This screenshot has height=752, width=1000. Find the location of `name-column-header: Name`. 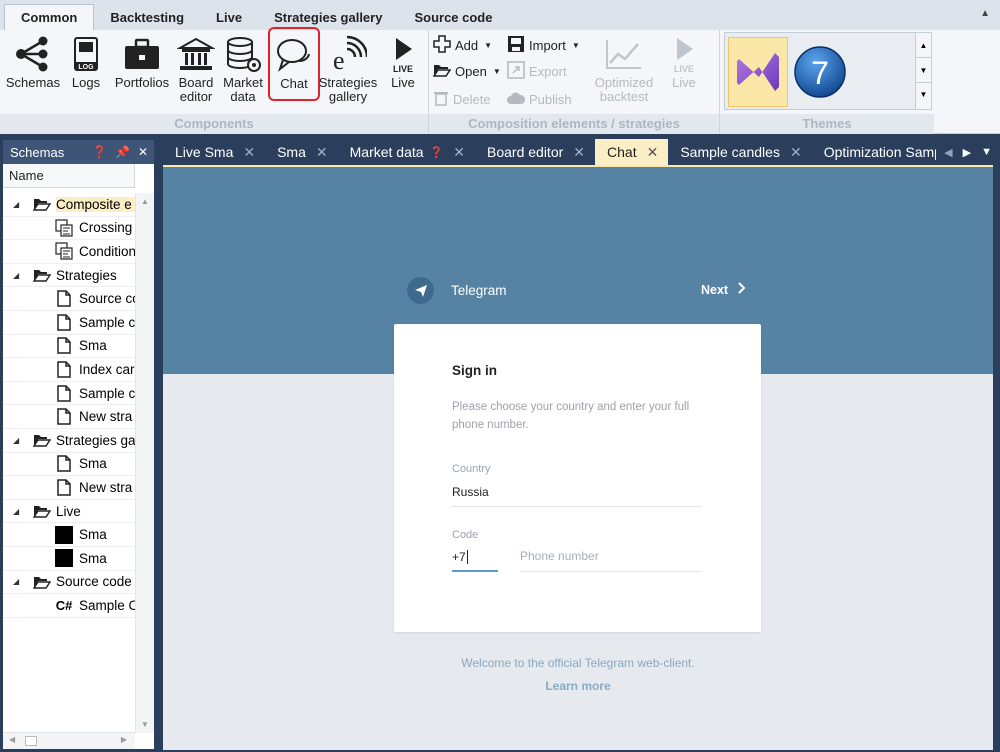

name-column-header: Name is located at coordinates (69, 176).